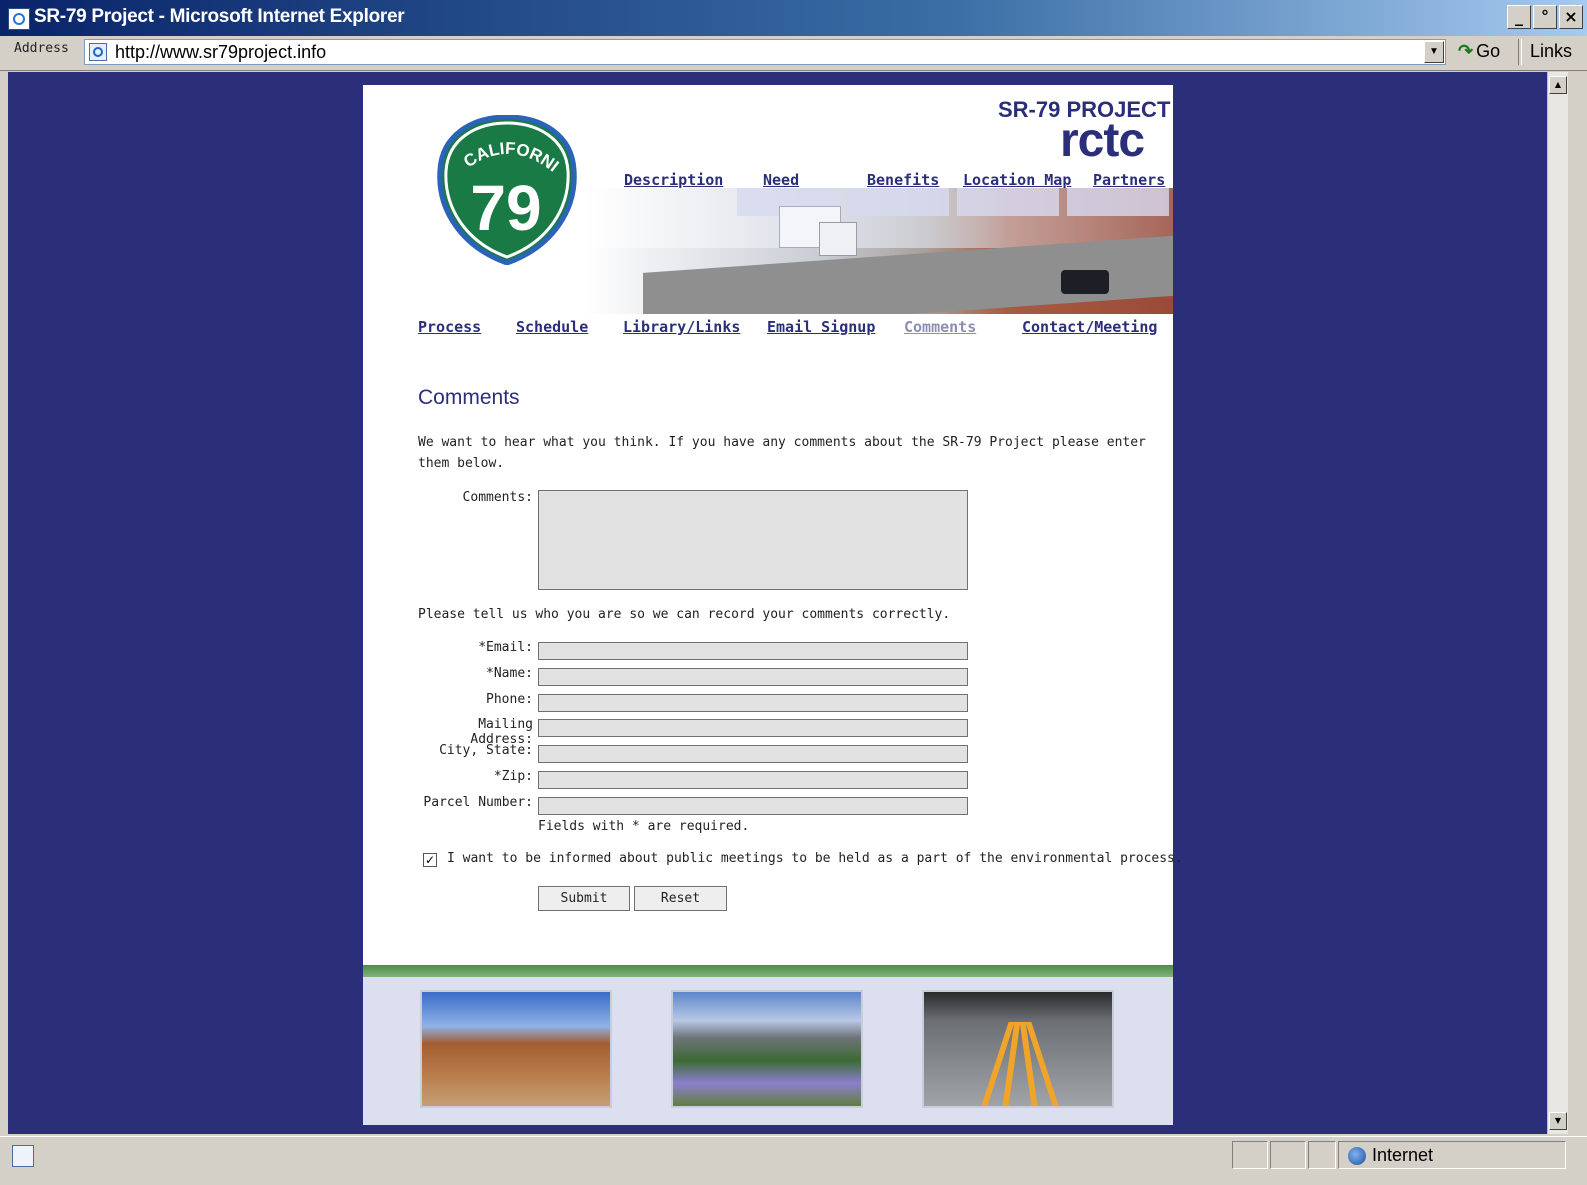 The height and width of the screenshot is (1185, 1587). I want to click on california-79-sign-logo: CALIFORNIA 79, so click(504, 190).